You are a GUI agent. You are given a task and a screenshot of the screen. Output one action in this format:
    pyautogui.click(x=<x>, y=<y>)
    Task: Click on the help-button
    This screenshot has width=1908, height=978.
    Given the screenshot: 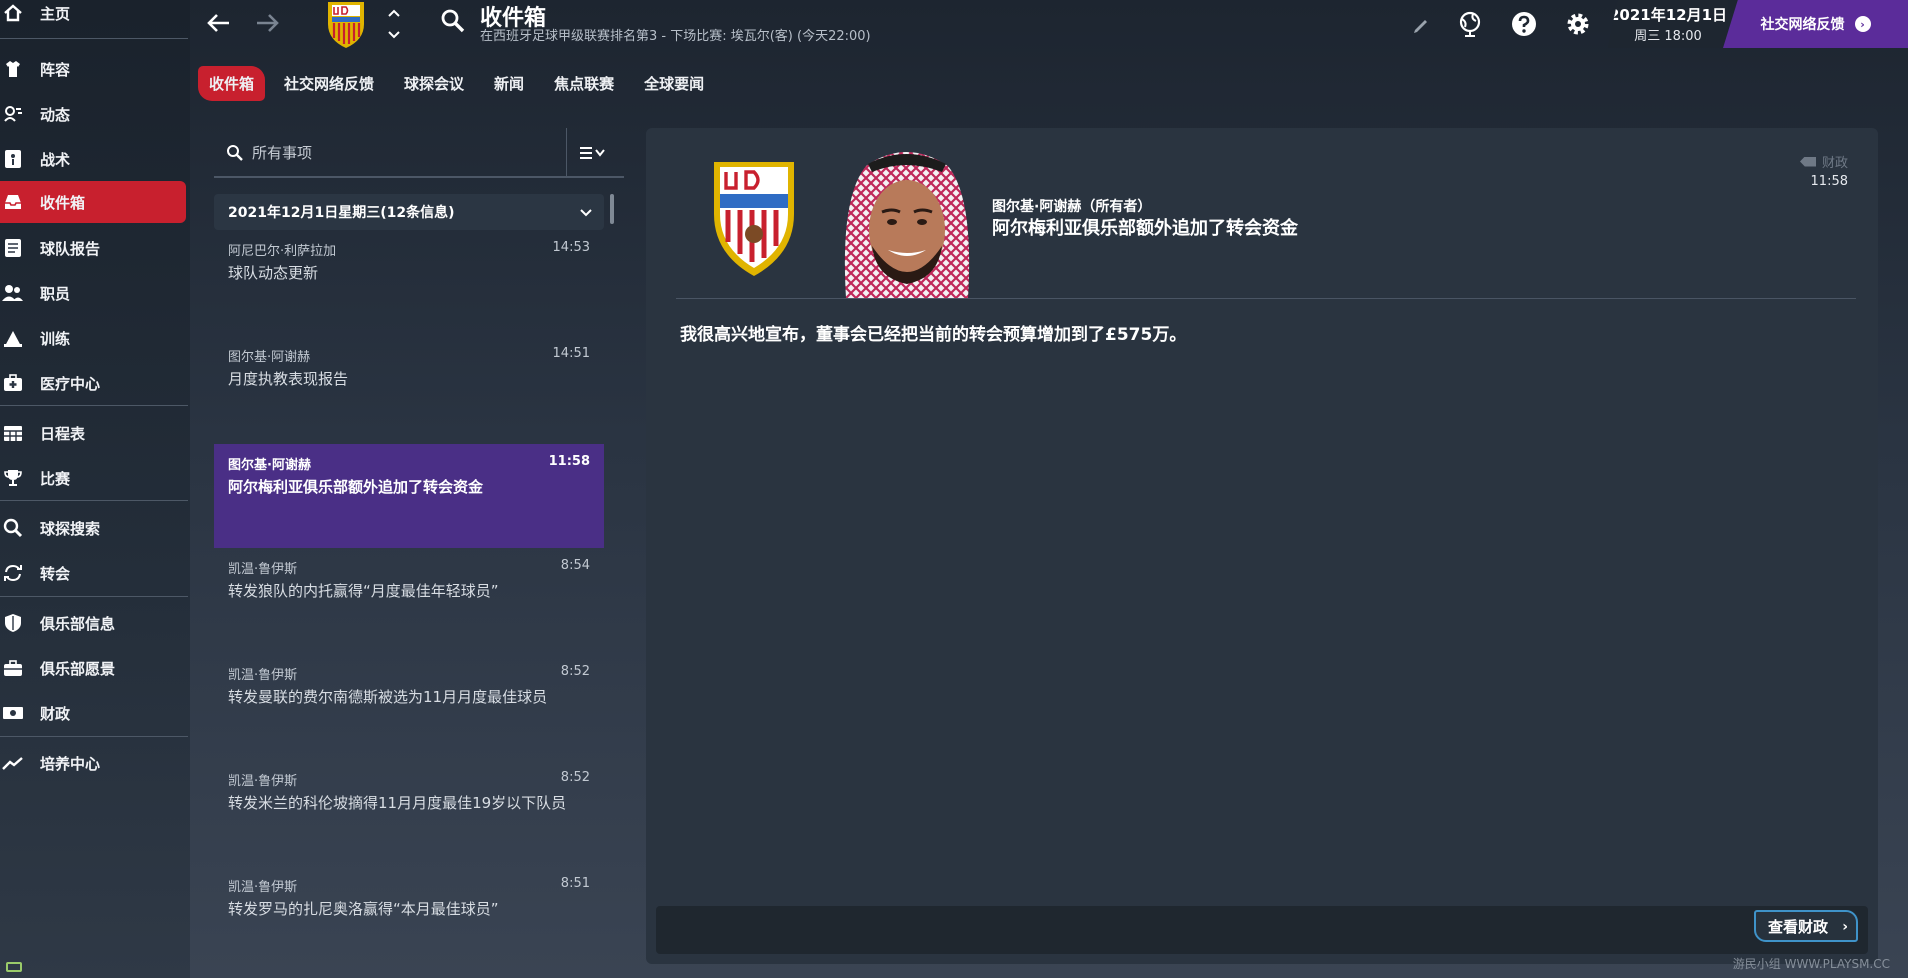 What is the action you would take?
    pyautogui.click(x=1524, y=24)
    